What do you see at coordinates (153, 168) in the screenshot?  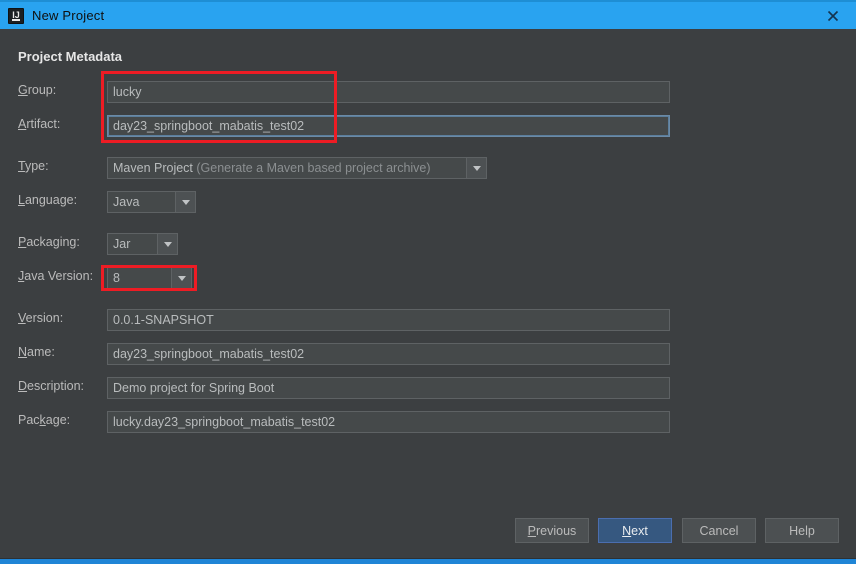 I see `type-value-text: Maven Project` at bounding box center [153, 168].